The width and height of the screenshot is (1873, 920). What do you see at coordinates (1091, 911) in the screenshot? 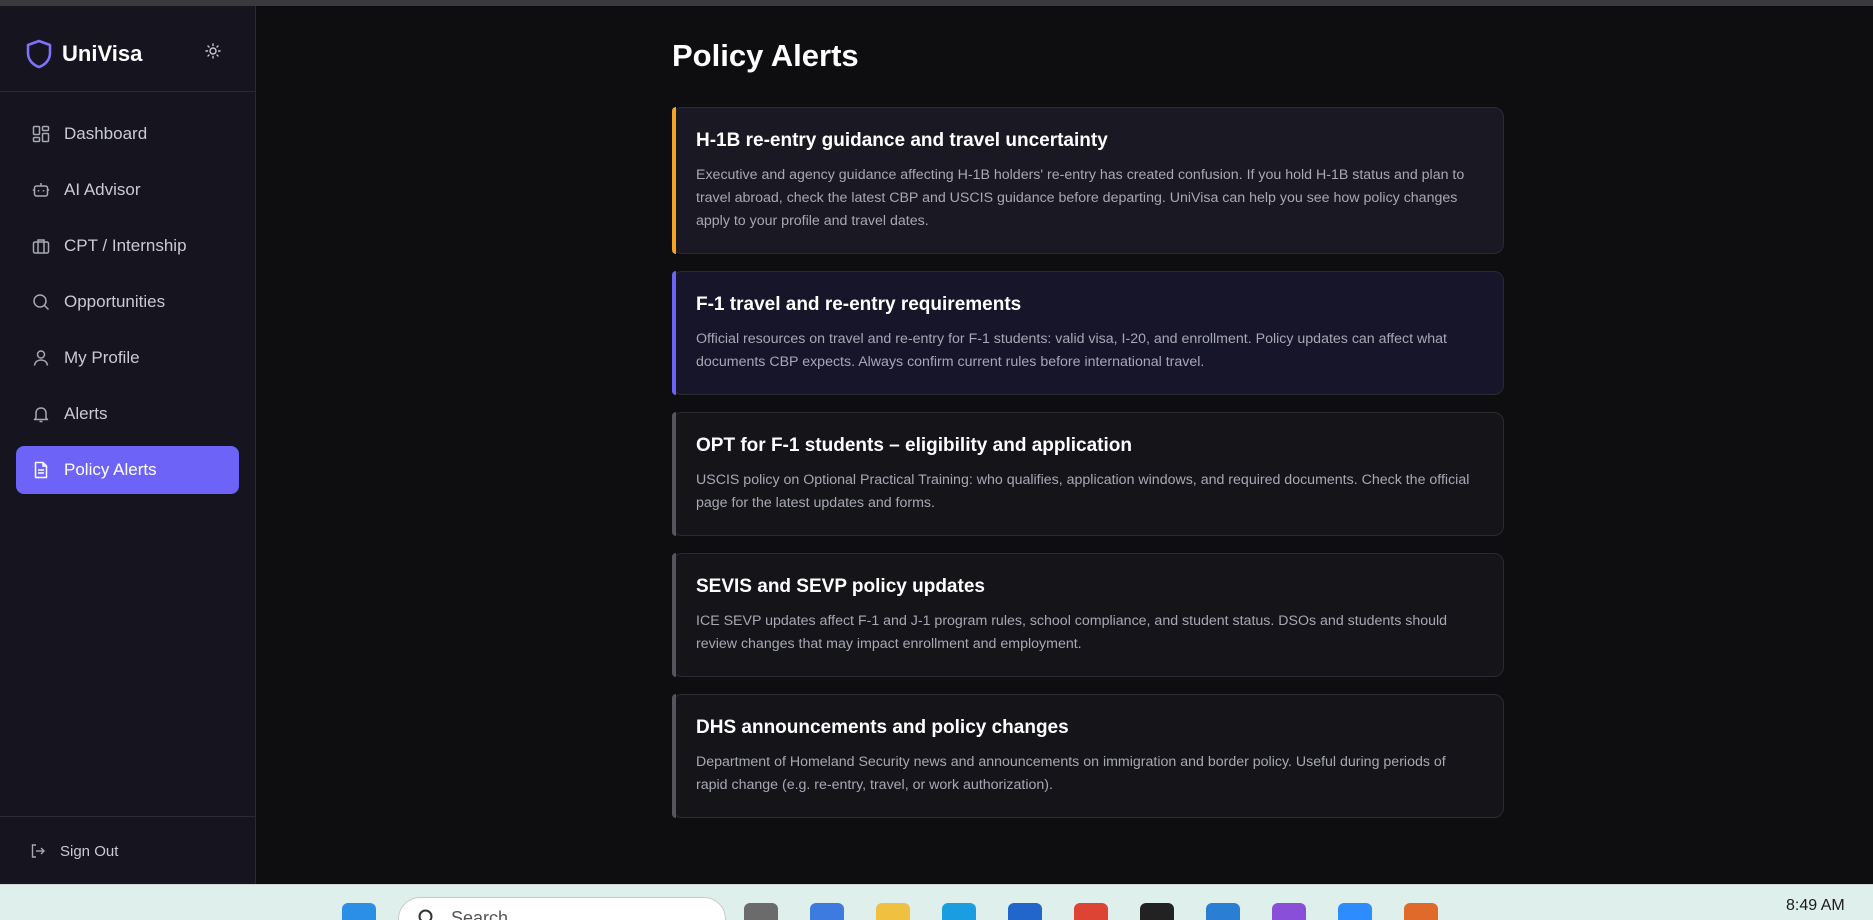
I see `chrome-browser-icon` at bounding box center [1091, 911].